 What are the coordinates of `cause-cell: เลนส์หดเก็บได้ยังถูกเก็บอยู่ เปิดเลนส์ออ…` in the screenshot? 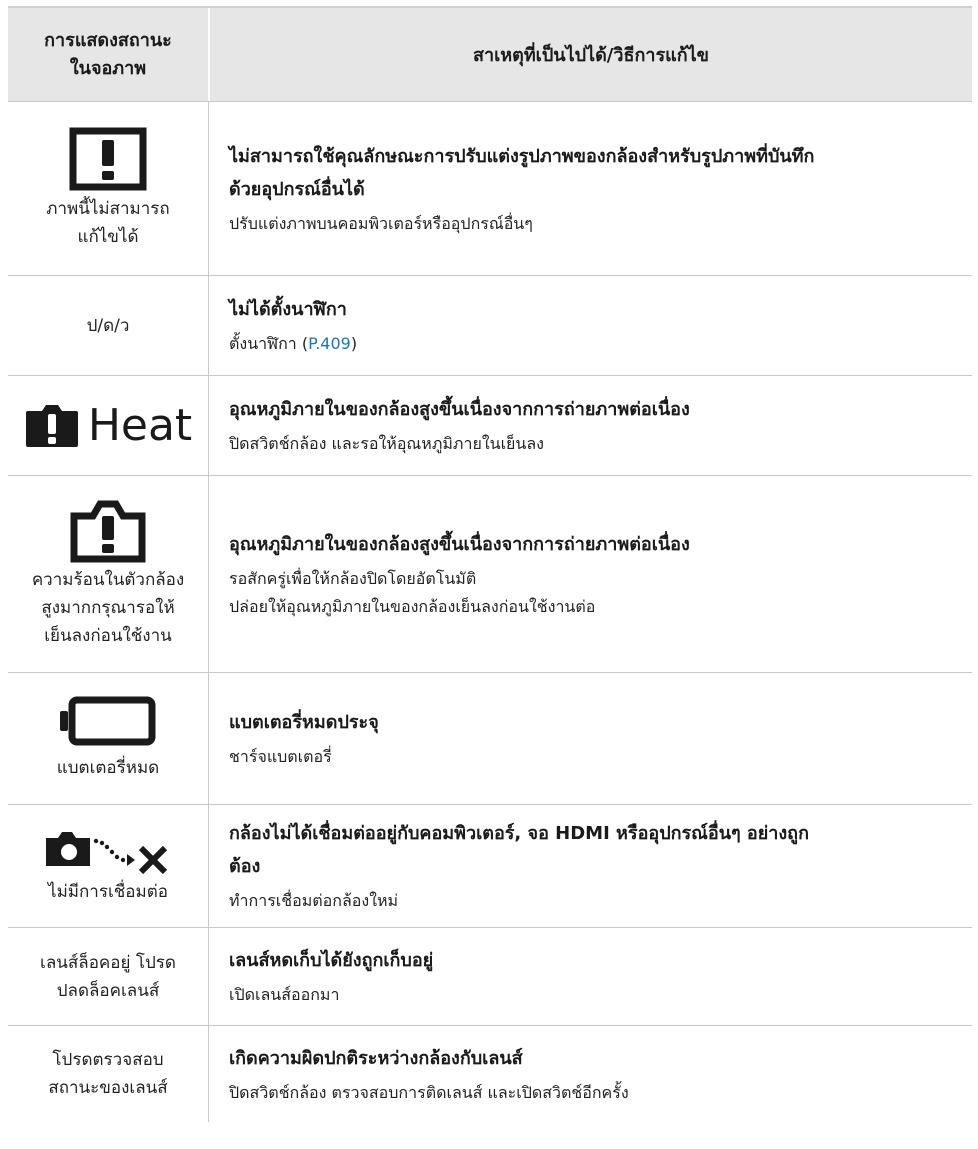 It's located at (590, 976).